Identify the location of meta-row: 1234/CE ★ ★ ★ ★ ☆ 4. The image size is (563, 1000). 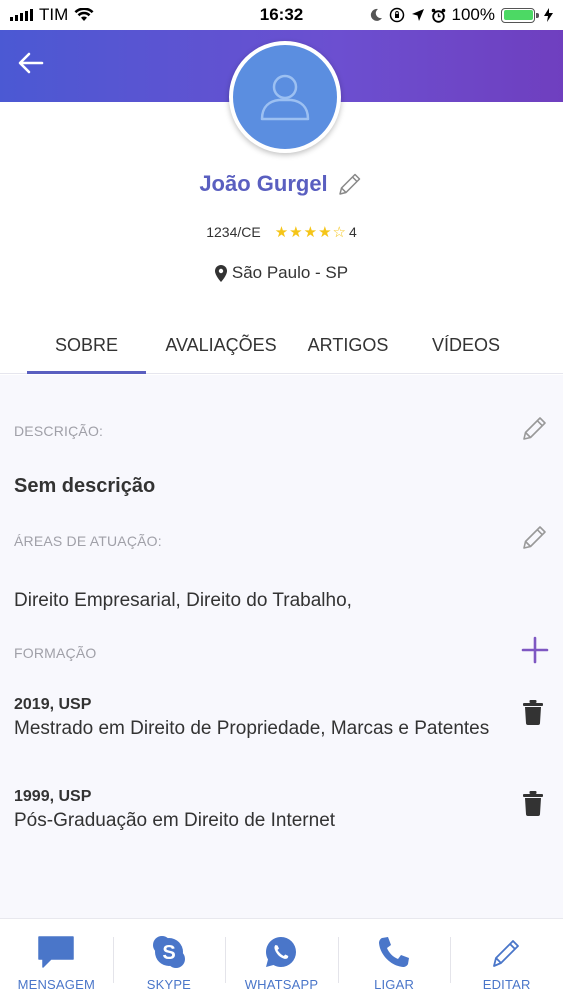
(281, 232).